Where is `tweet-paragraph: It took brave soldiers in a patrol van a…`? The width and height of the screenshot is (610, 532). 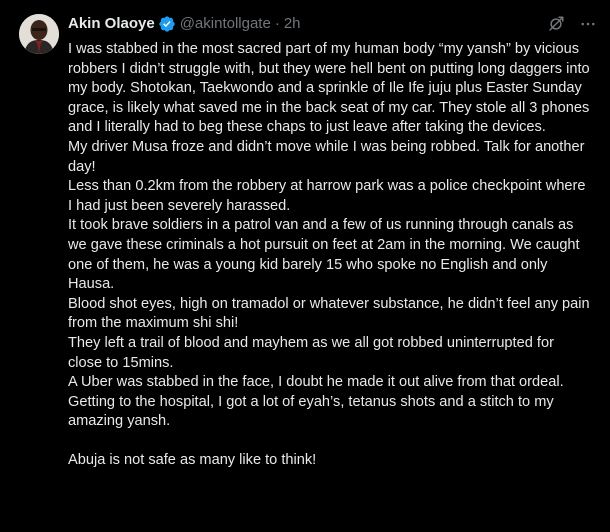
tweet-paragraph: It took brave soldiers in a patrol van a… is located at coordinates (324, 255).